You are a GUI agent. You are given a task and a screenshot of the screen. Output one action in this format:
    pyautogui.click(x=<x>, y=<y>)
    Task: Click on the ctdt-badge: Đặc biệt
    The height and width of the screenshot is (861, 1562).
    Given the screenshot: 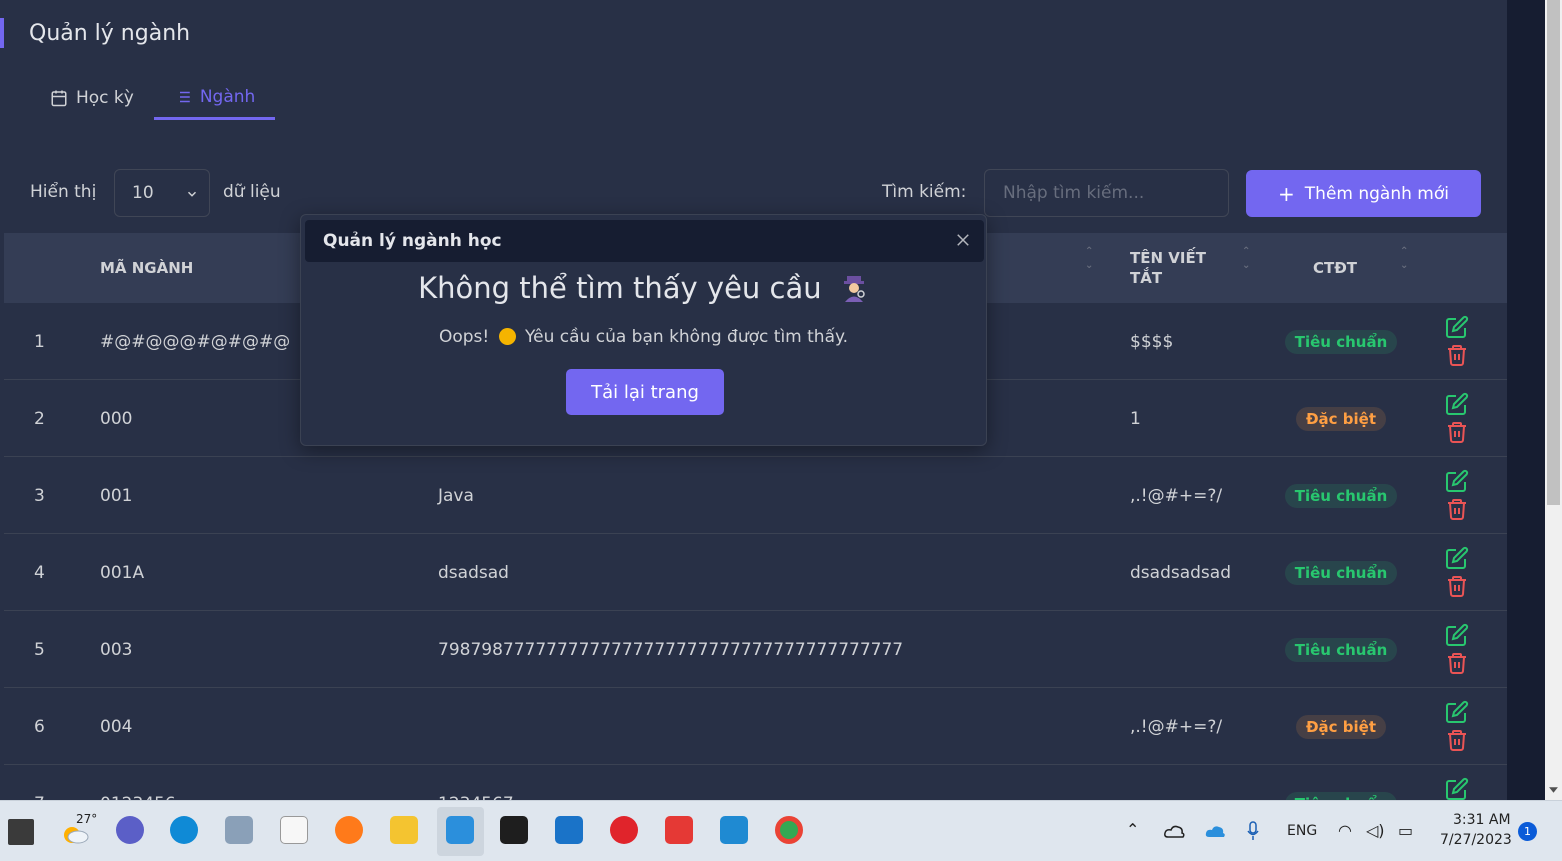 What is the action you would take?
    pyautogui.click(x=1341, y=418)
    